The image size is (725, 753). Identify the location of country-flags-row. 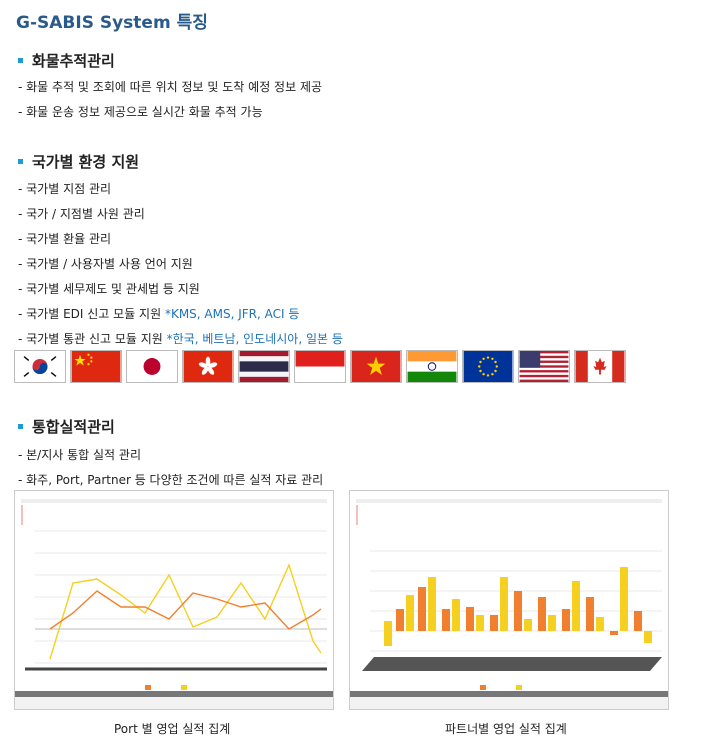
(320, 366).